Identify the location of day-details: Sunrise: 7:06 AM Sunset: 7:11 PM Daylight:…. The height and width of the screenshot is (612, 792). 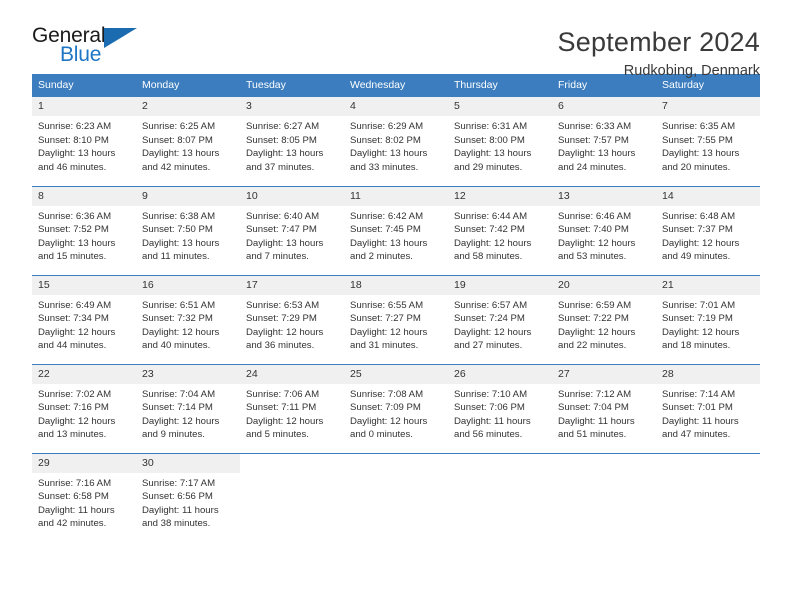
(292, 413).